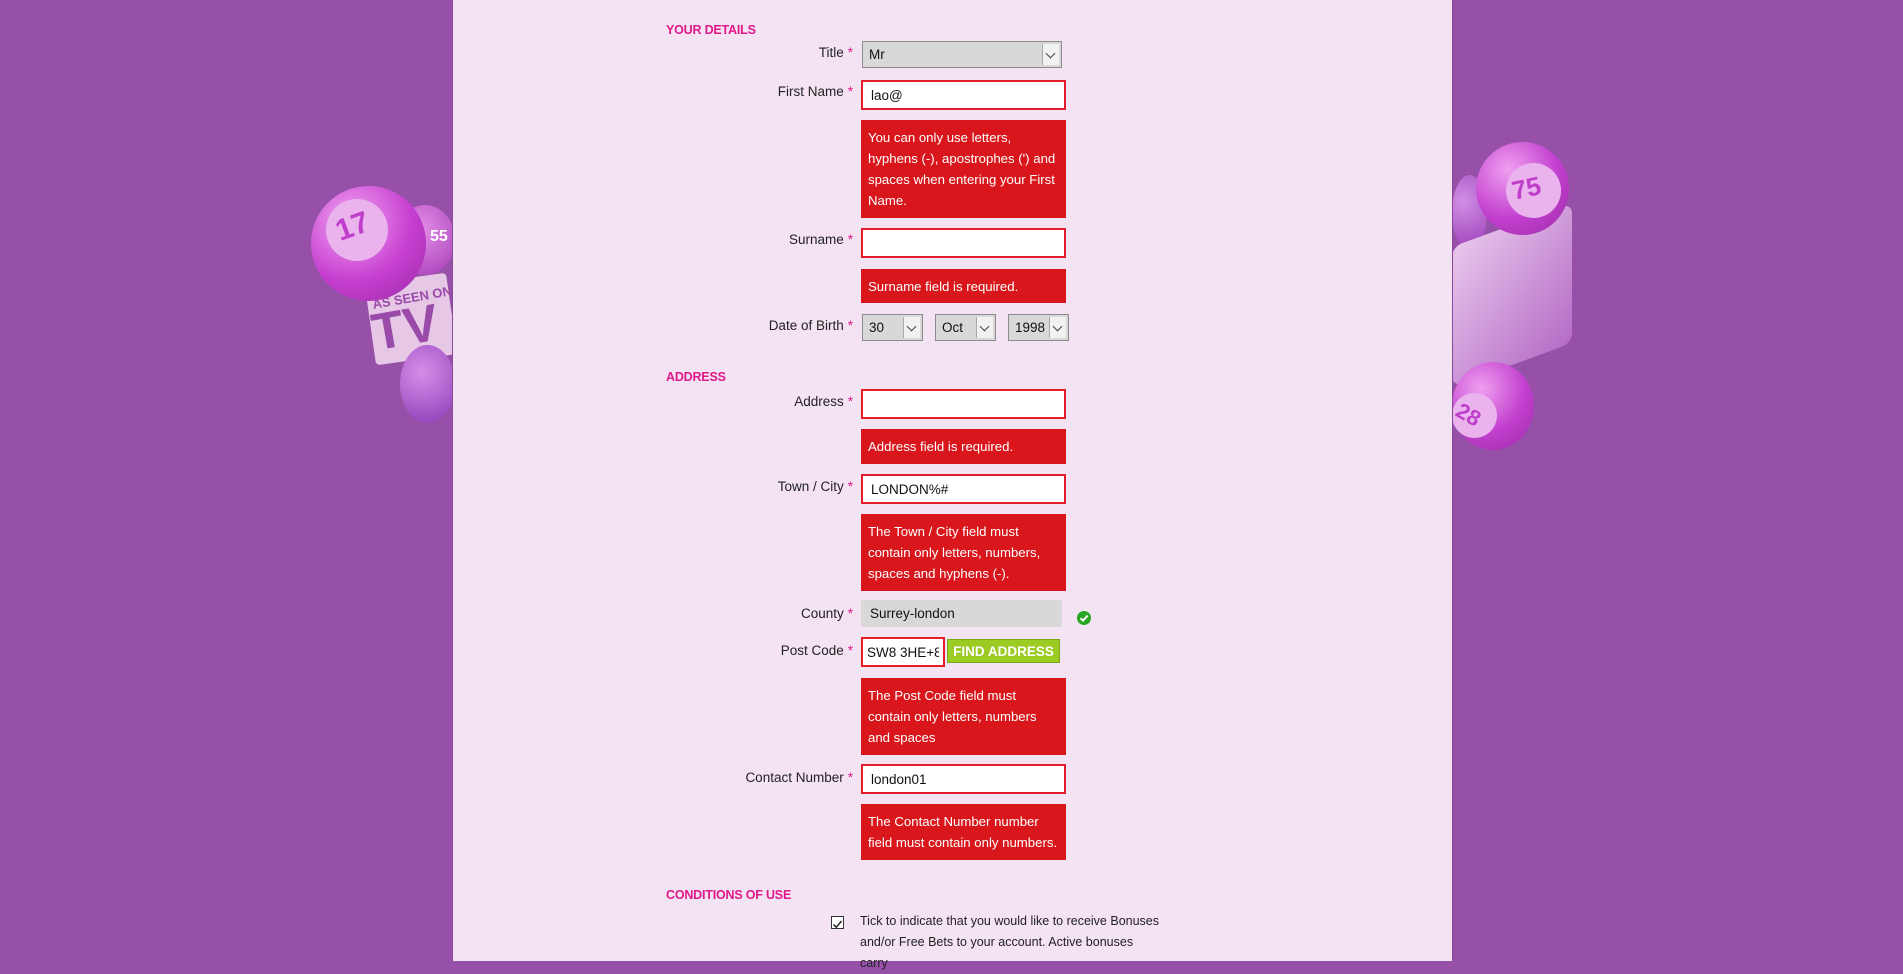 Image resolution: width=1903 pixels, height=974 pixels. Describe the element at coordinates (965, 327) in the screenshot. I see `dob-month-select: Oct` at that location.